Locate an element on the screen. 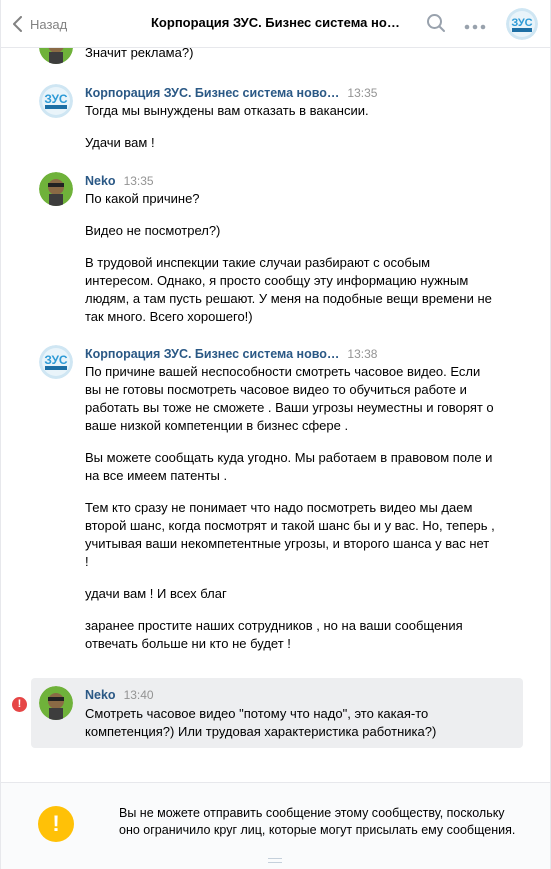 The width and height of the screenshot is (551, 869). back-button: Назад is located at coordinates (40, 24).